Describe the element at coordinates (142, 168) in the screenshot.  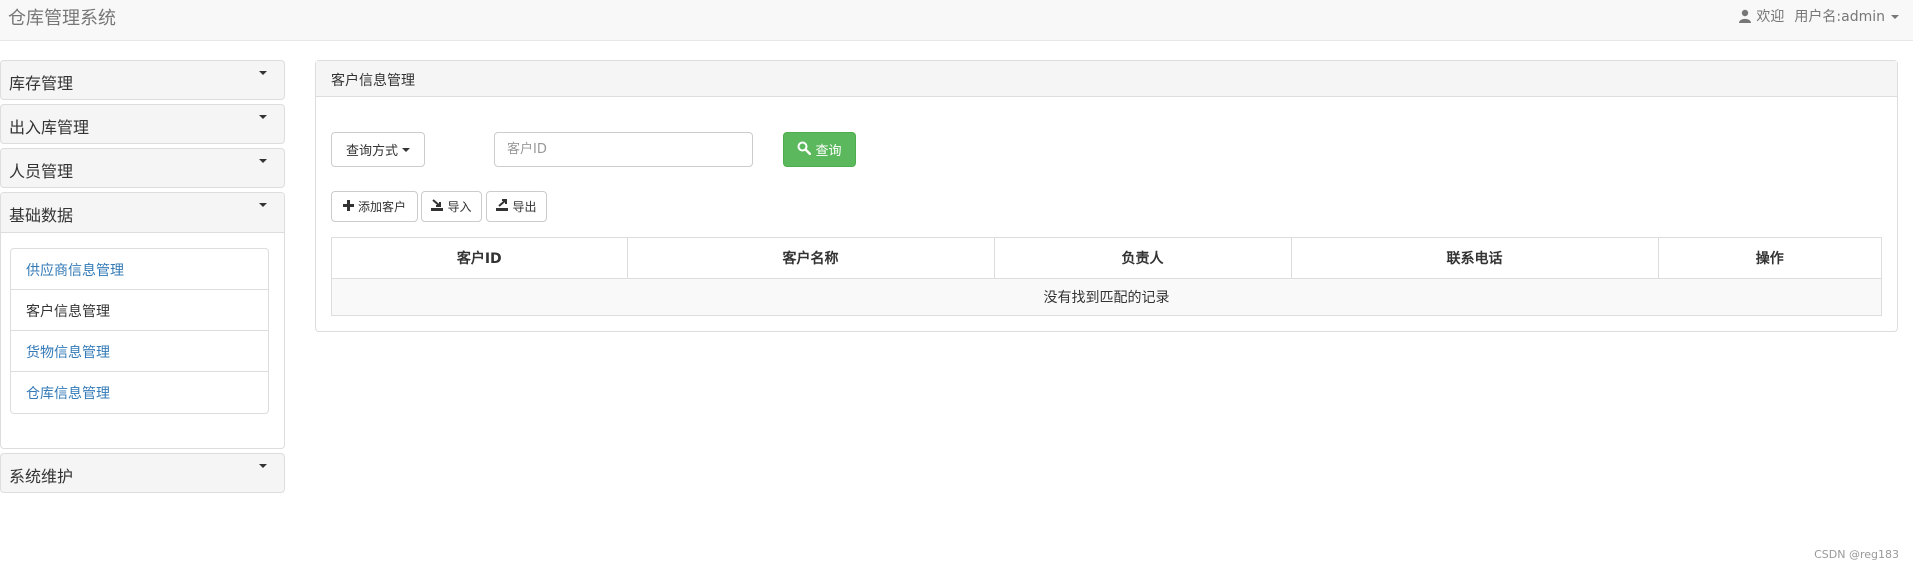
I see `sidebar-section-staff: 人员管理` at that location.